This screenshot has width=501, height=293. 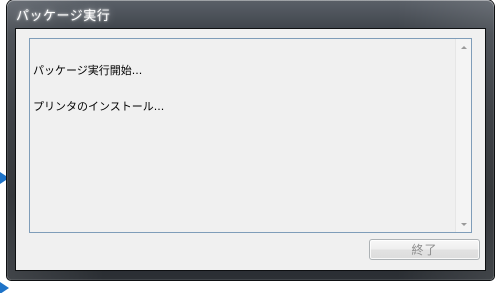 What do you see at coordinates (463, 135) in the screenshot?
I see `vertical-scrollbar` at bounding box center [463, 135].